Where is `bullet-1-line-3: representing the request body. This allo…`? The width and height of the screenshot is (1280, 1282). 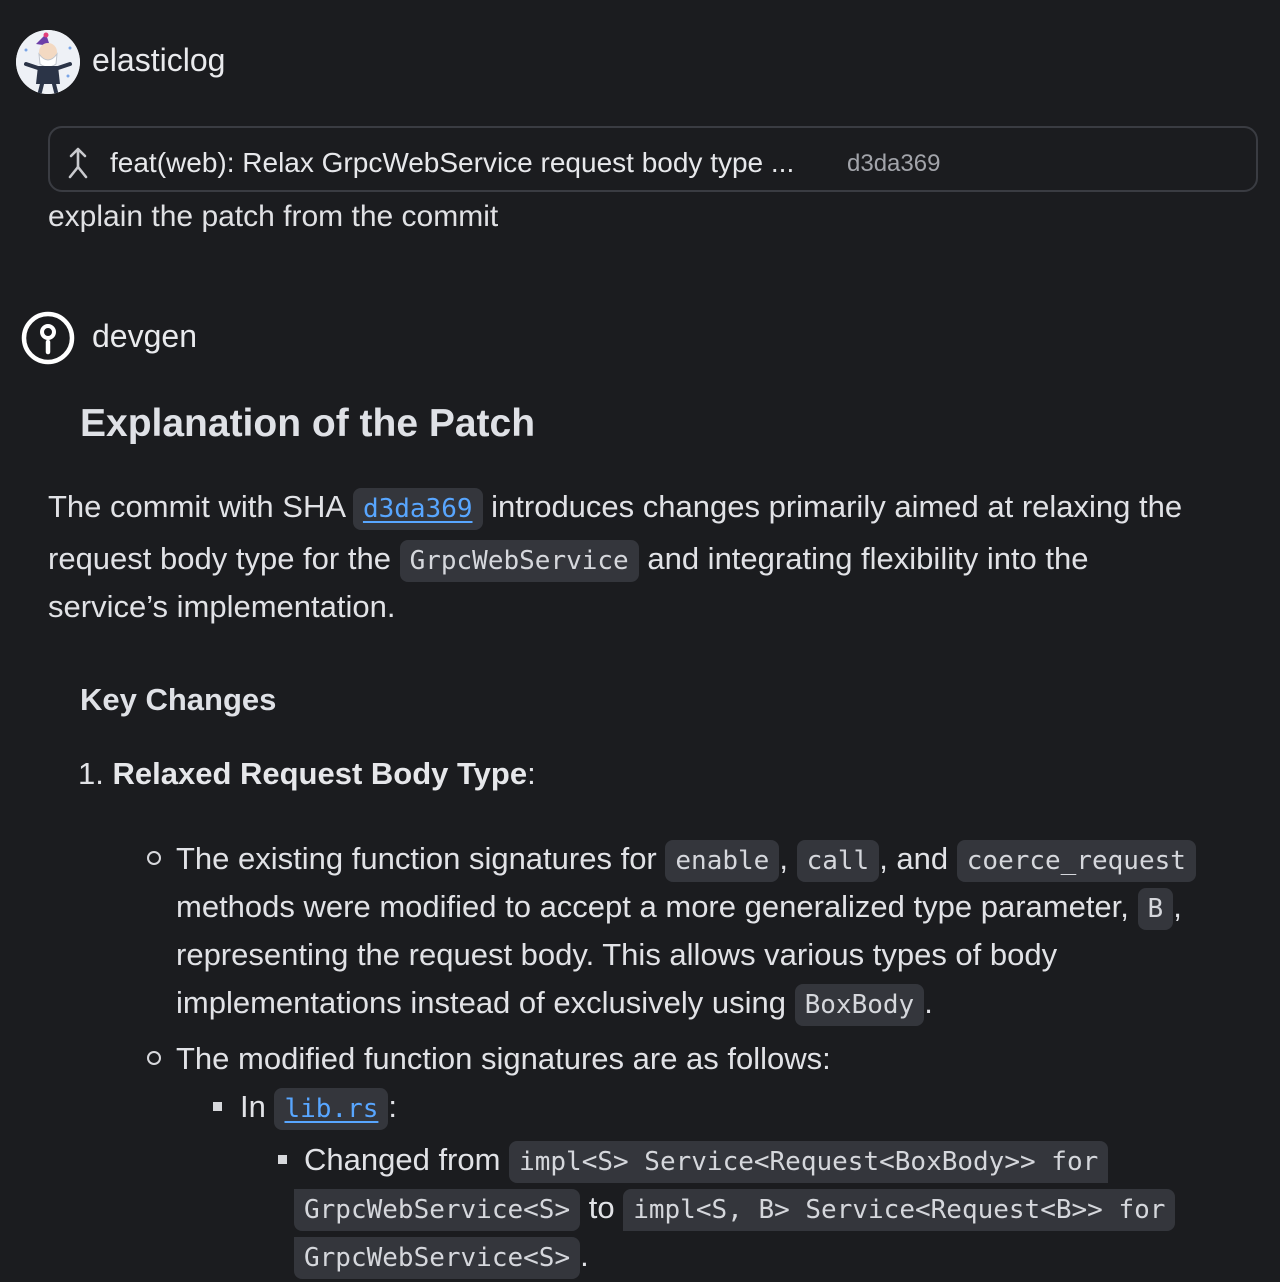 bullet-1-line-3: representing the request body. This allo… is located at coordinates (617, 954).